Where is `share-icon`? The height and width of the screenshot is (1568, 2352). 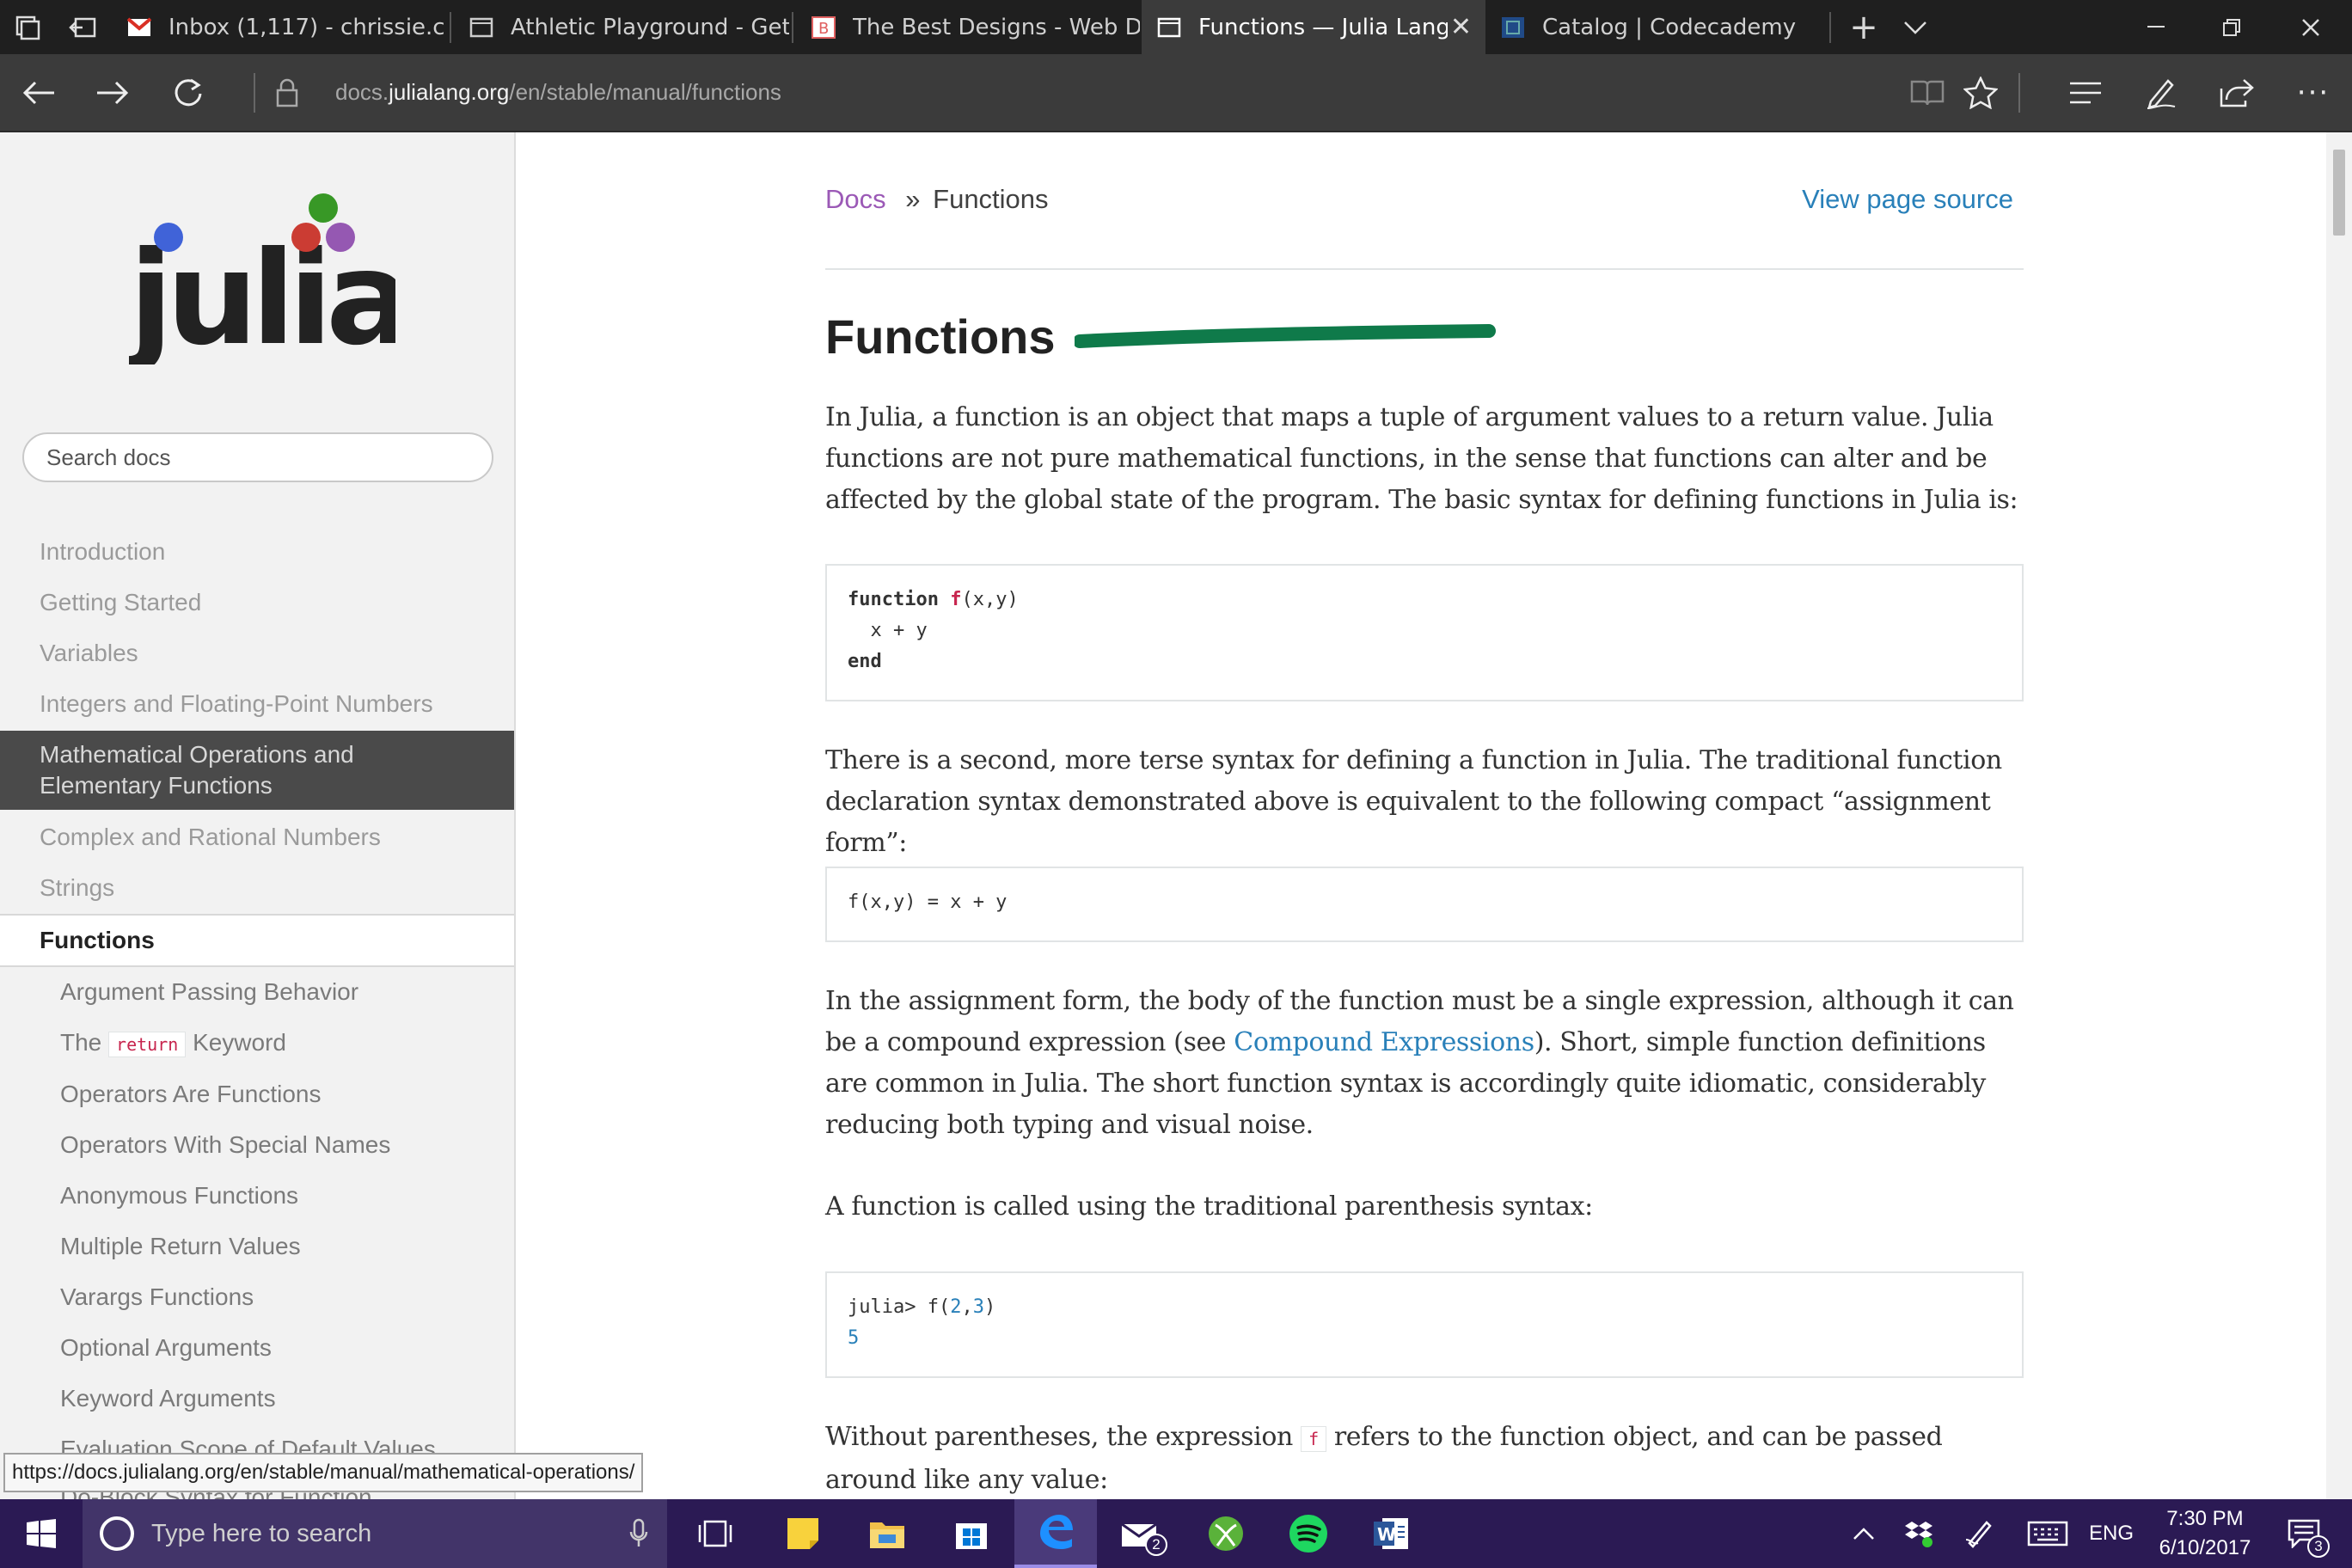 share-icon is located at coordinates (2237, 92).